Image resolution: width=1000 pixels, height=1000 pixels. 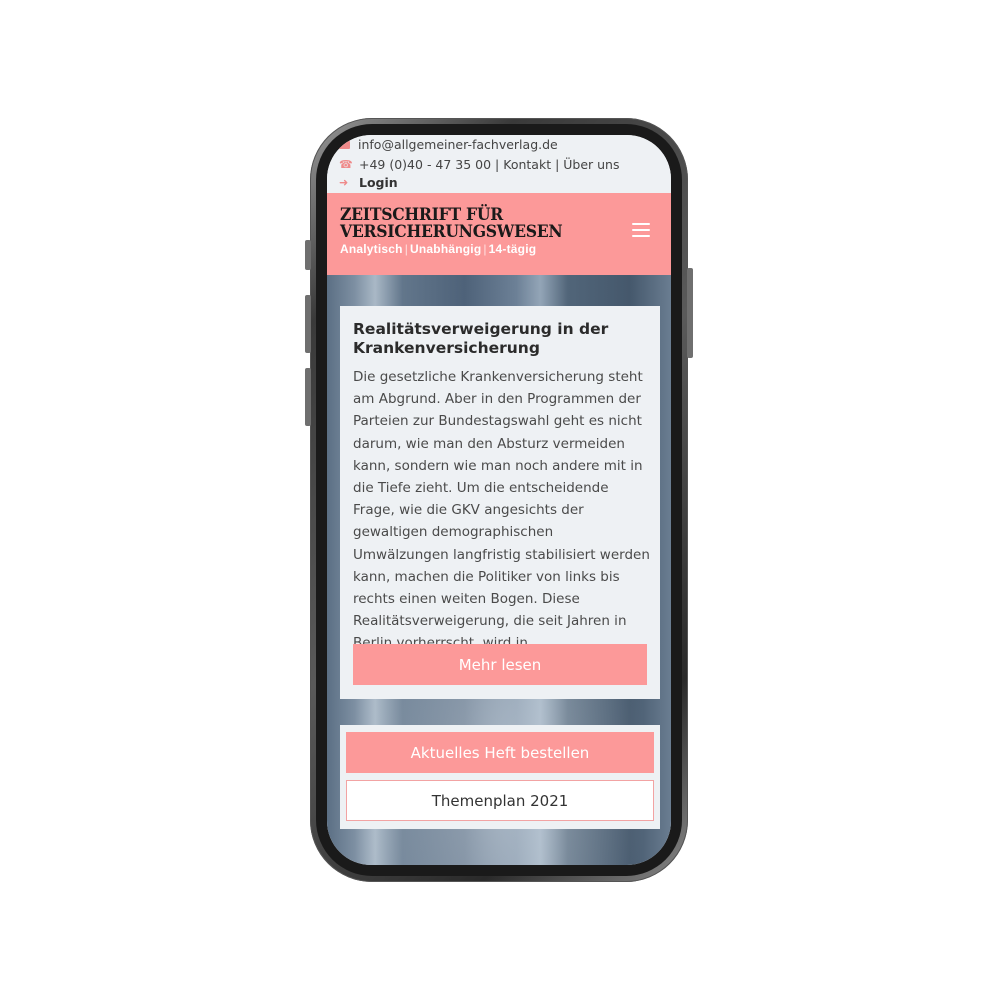 What do you see at coordinates (500, 777) in the screenshot?
I see `order-box: Aktuelles Heft bestellen Themenplan 2021` at bounding box center [500, 777].